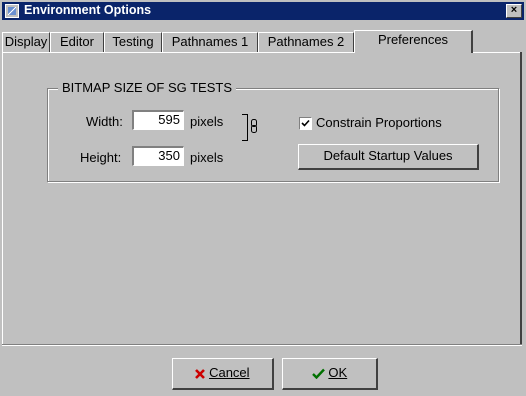  What do you see at coordinates (245, 127) in the screenshot?
I see `proportion-link-bracket` at bounding box center [245, 127].